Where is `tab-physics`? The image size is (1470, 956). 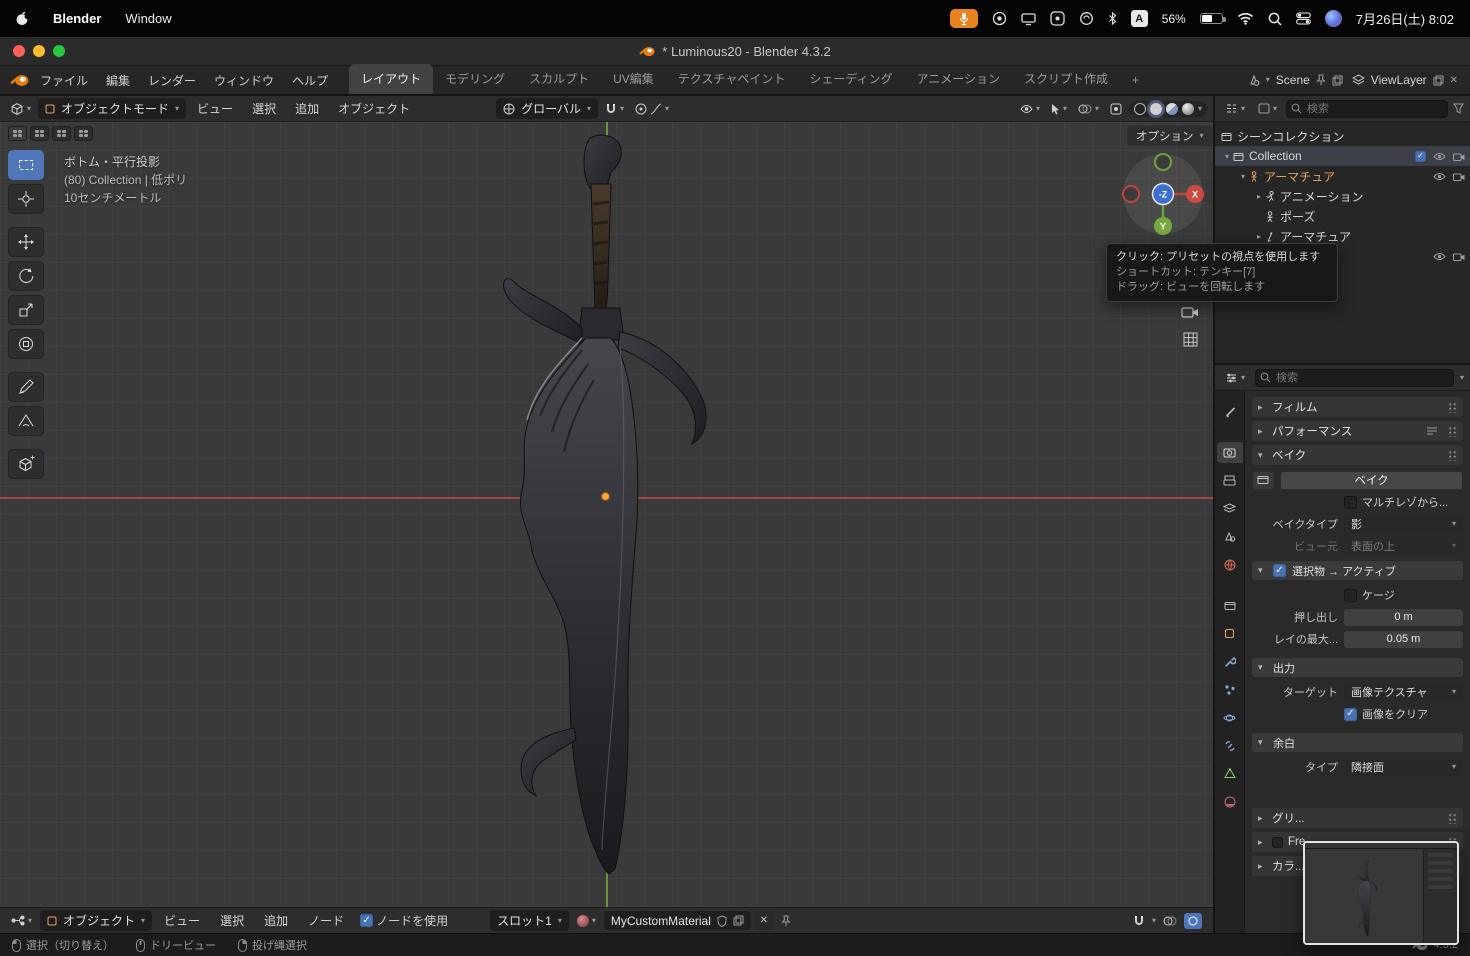 tab-physics is located at coordinates (1230, 717).